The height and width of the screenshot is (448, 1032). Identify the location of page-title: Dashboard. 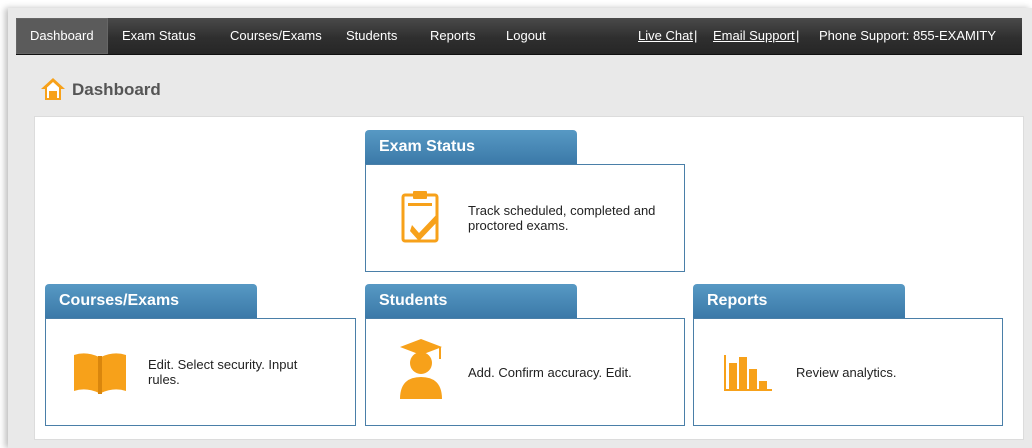
(116, 89).